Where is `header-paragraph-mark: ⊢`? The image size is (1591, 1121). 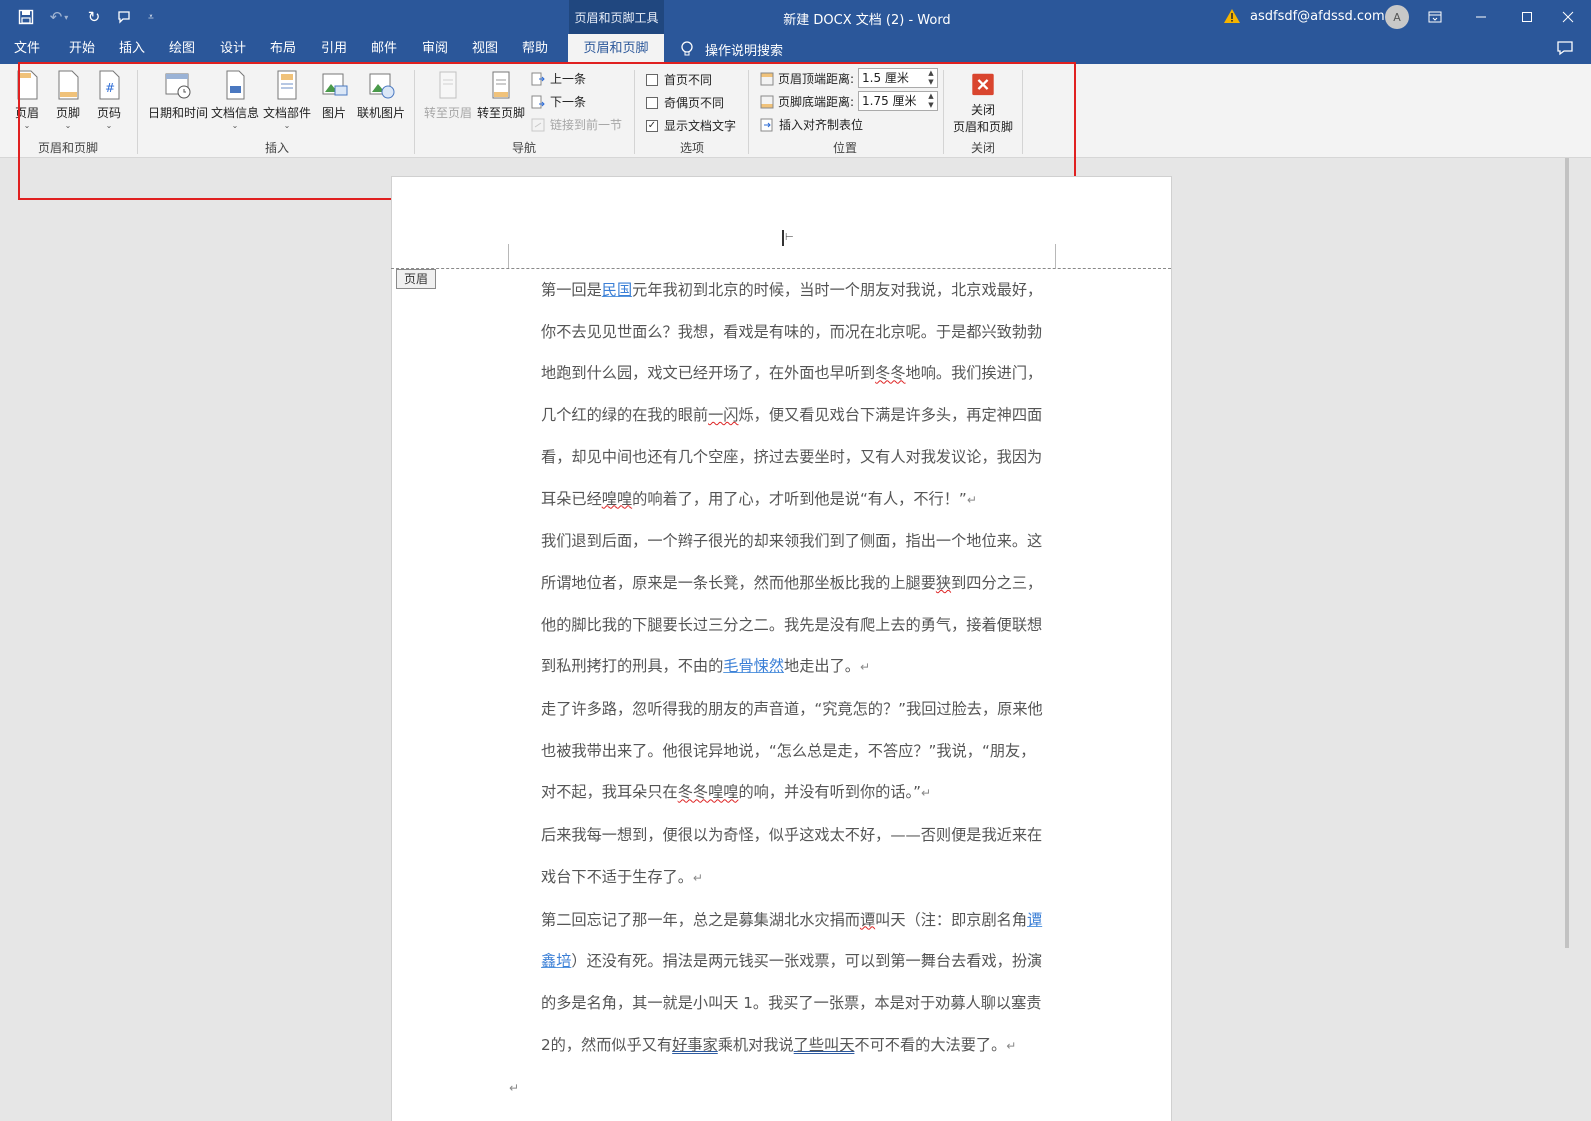
header-paragraph-mark: ⊢ is located at coordinates (789, 237).